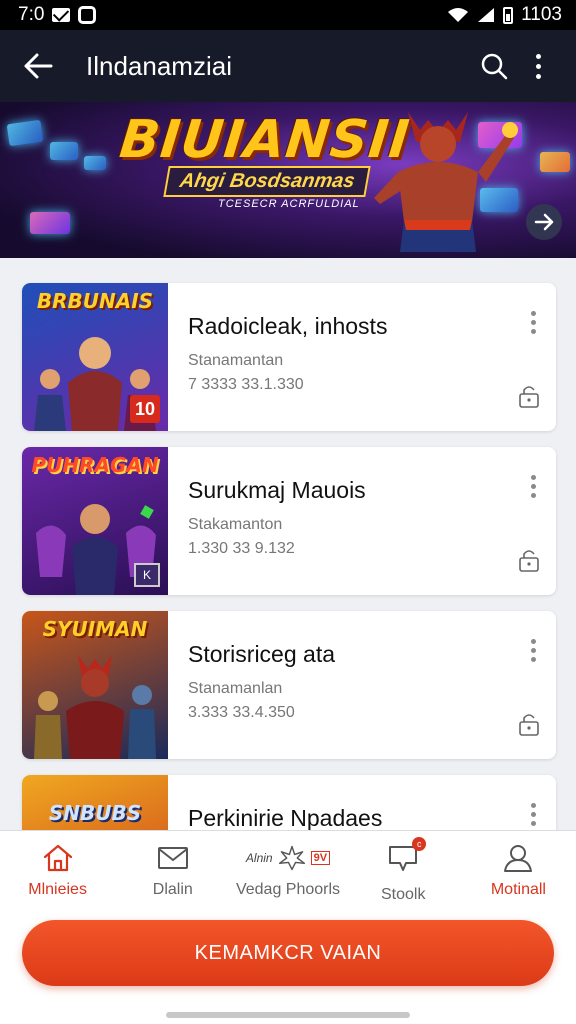  What do you see at coordinates (518, 889) in the screenshot?
I see `nav-label: Motinall` at bounding box center [518, 889].